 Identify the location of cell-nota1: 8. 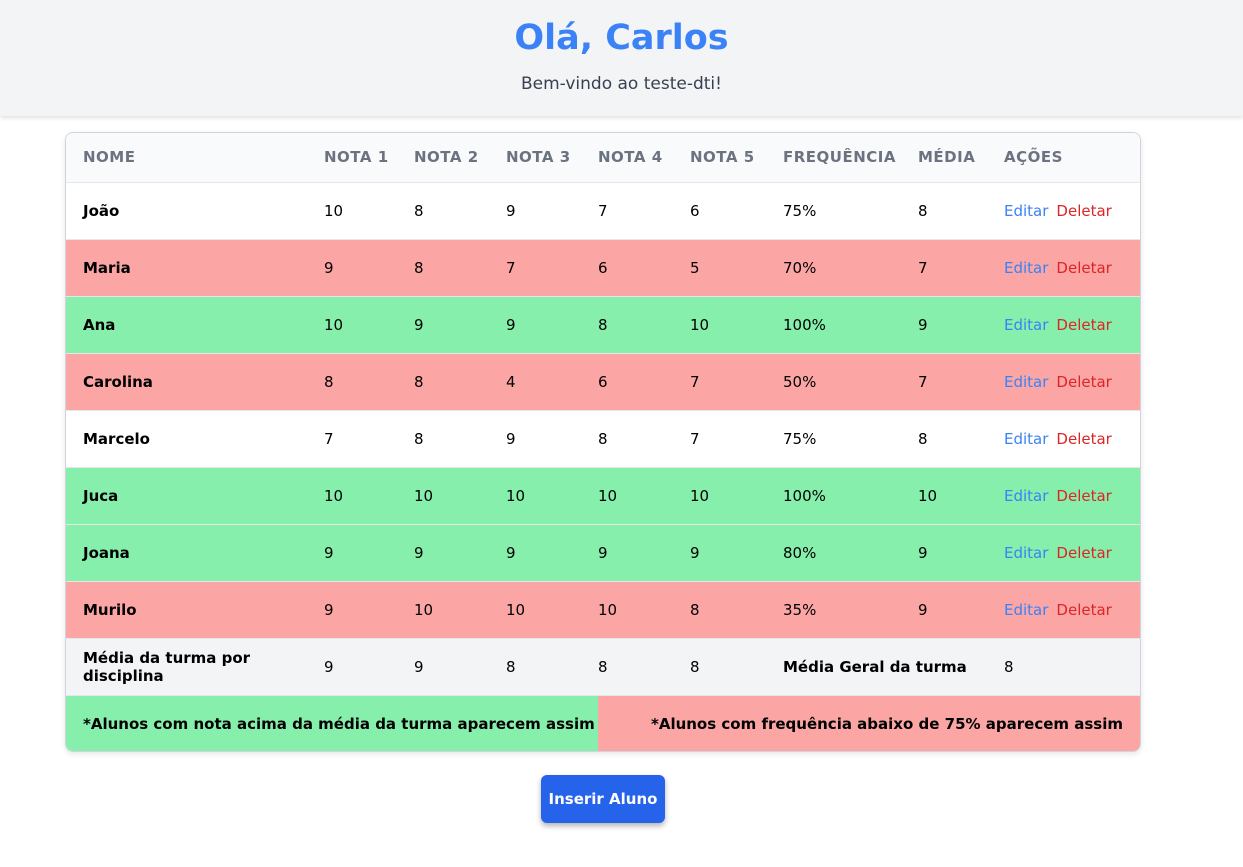
(369, 381).